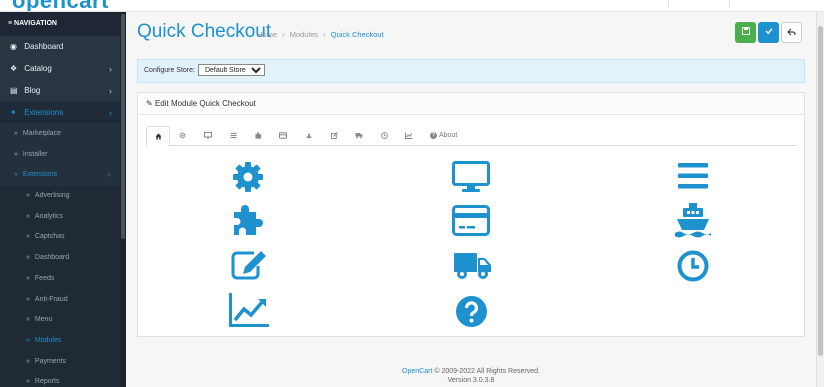 The height and width of the screenshot is (387, 824). I want to click on tab-statistics, so click(409, 136).